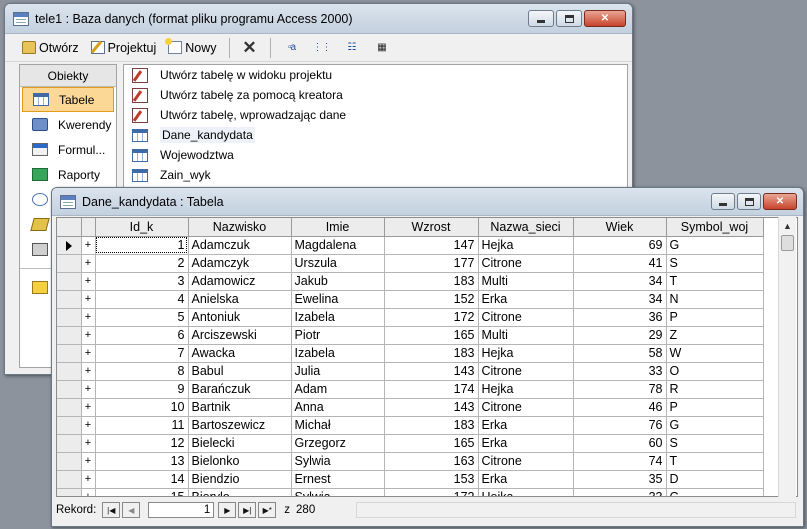 The width and height of the screenshot is (807, 529). What do you see at coordinates (68, 99) in the screenshot?
I see `objects-item-tables: Tabele` at bounding box center [68, 99].